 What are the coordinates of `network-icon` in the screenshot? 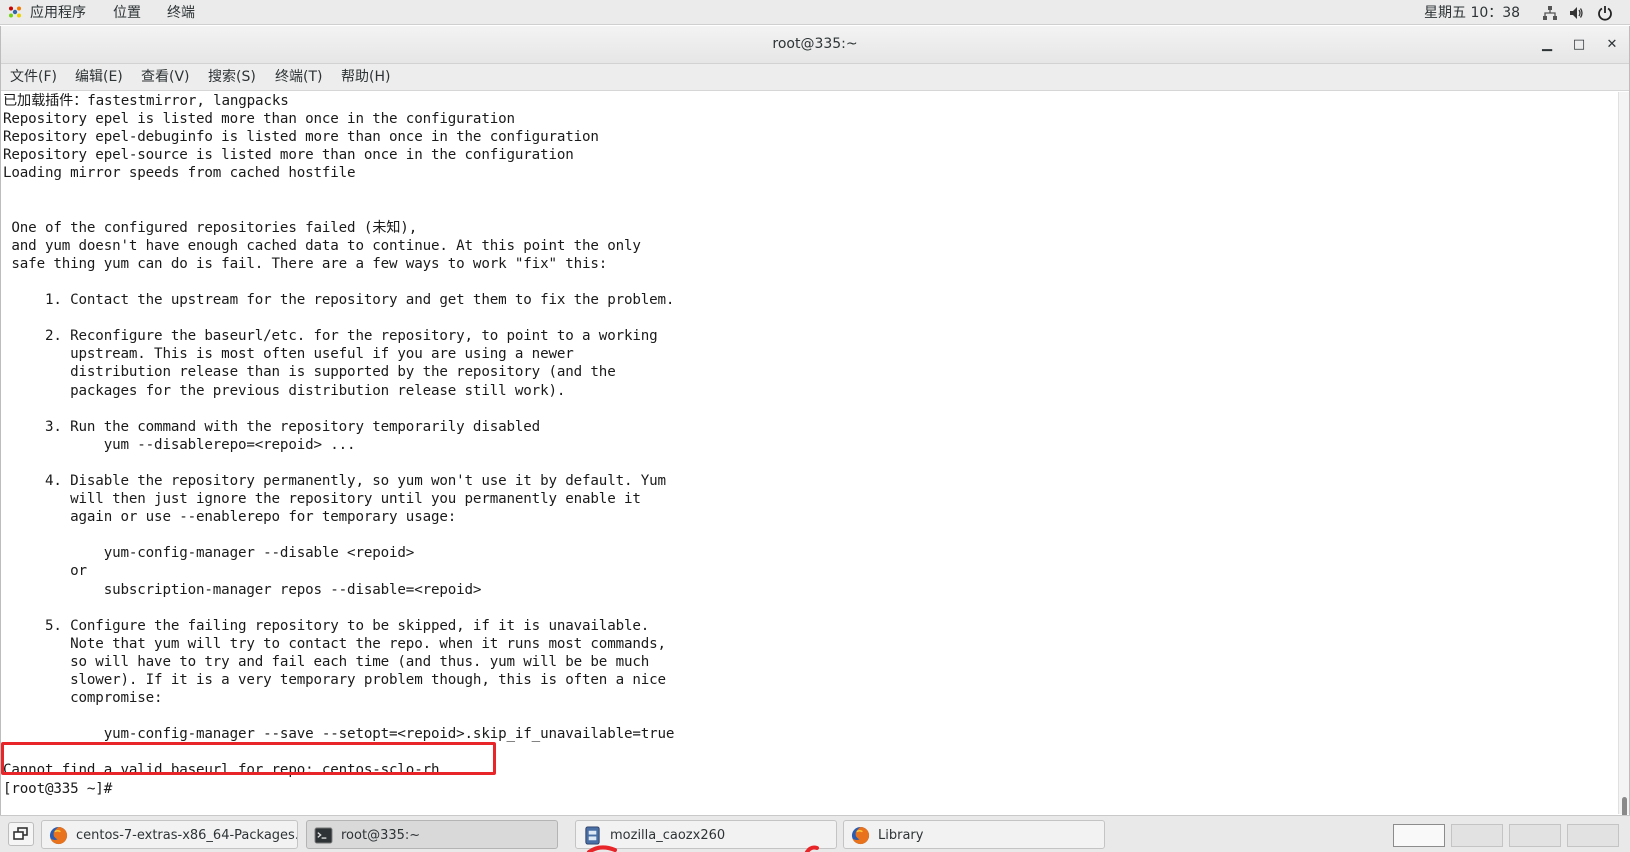 It's located at (1550, 13).